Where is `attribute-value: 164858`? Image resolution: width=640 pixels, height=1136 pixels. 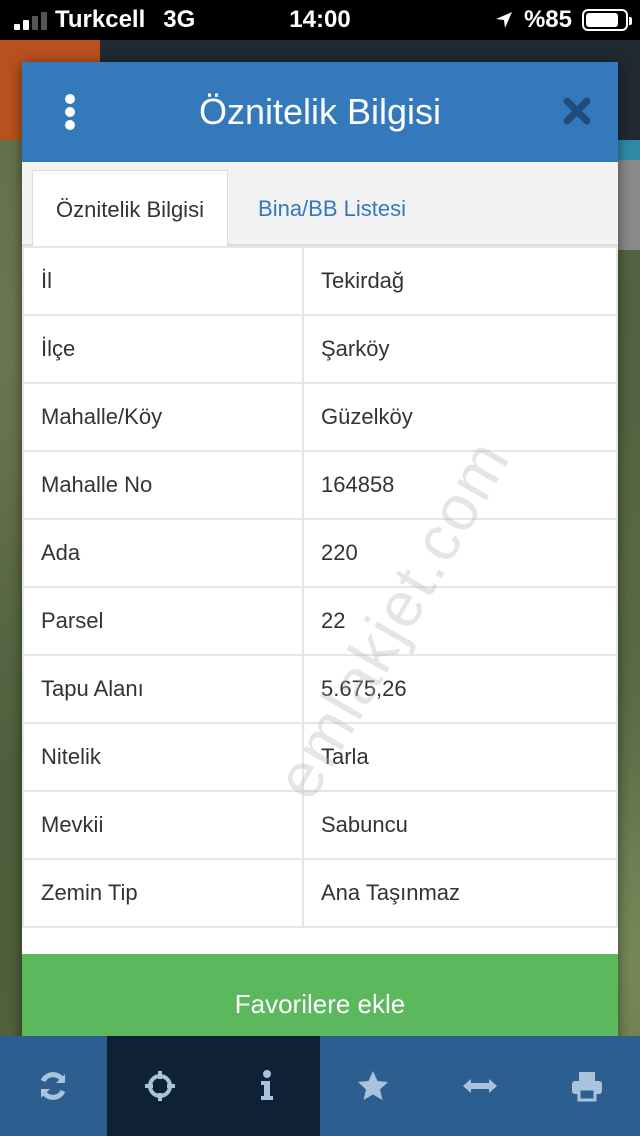
attribute-value: 164858 is located at coordinates (460, 485).